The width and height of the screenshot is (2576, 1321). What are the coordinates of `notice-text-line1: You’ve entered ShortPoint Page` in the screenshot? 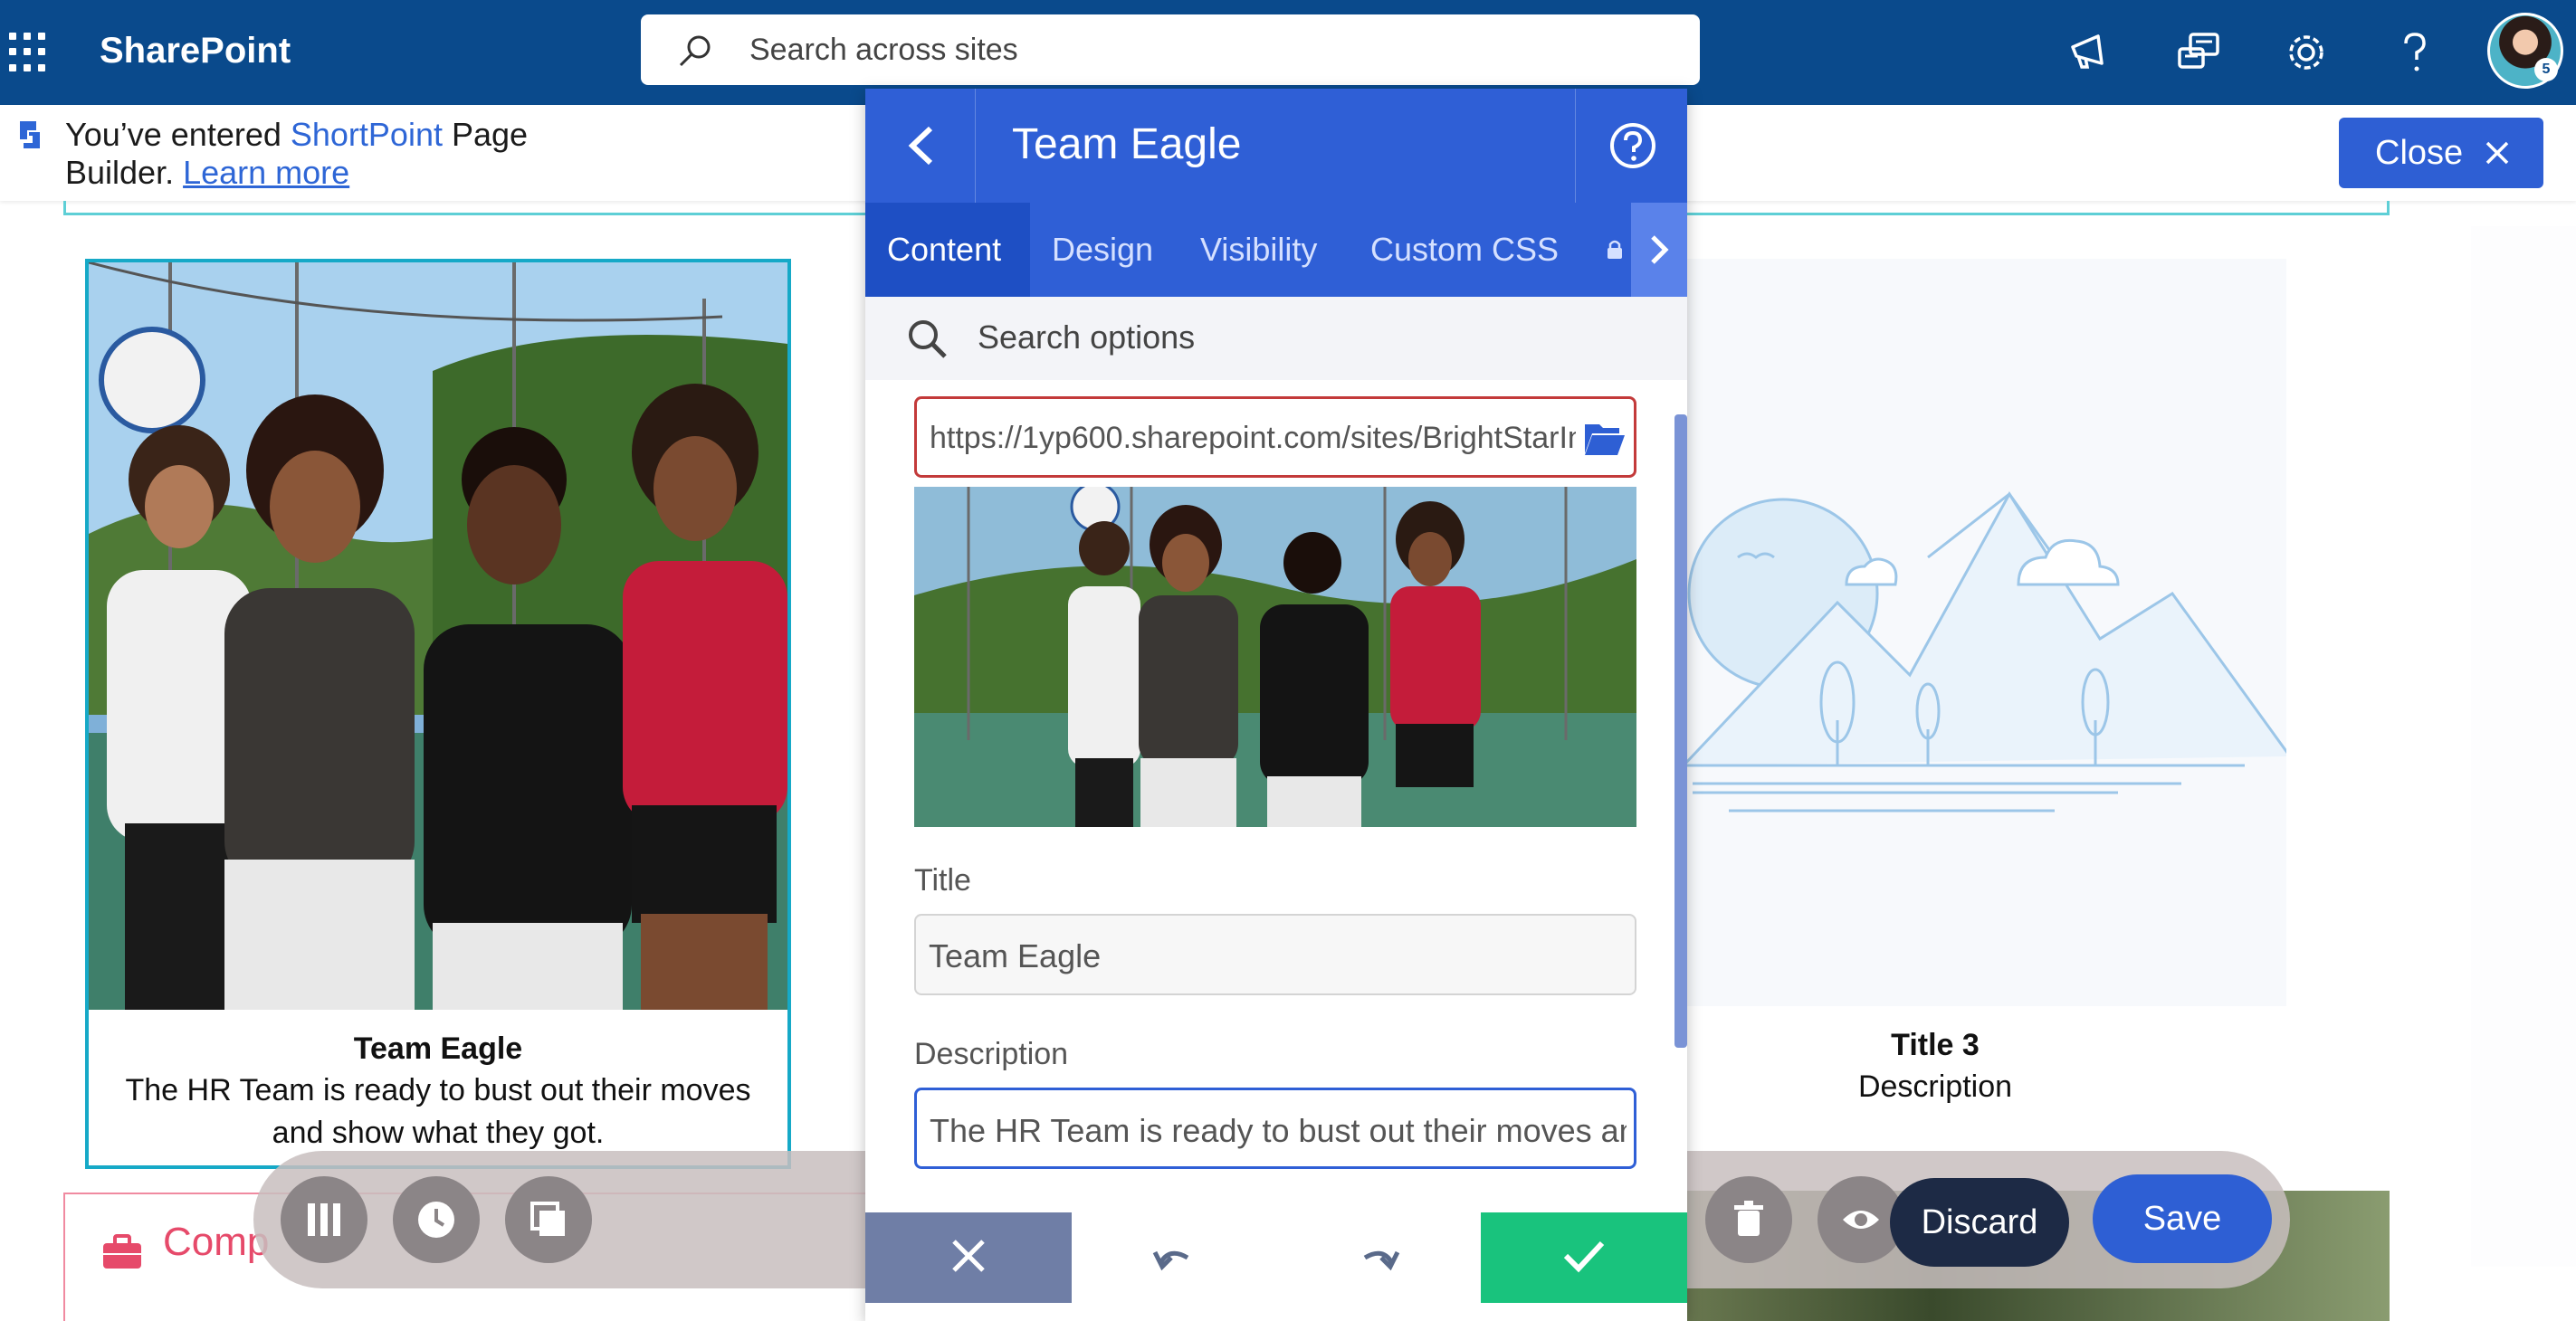 It's located at (297, 134).